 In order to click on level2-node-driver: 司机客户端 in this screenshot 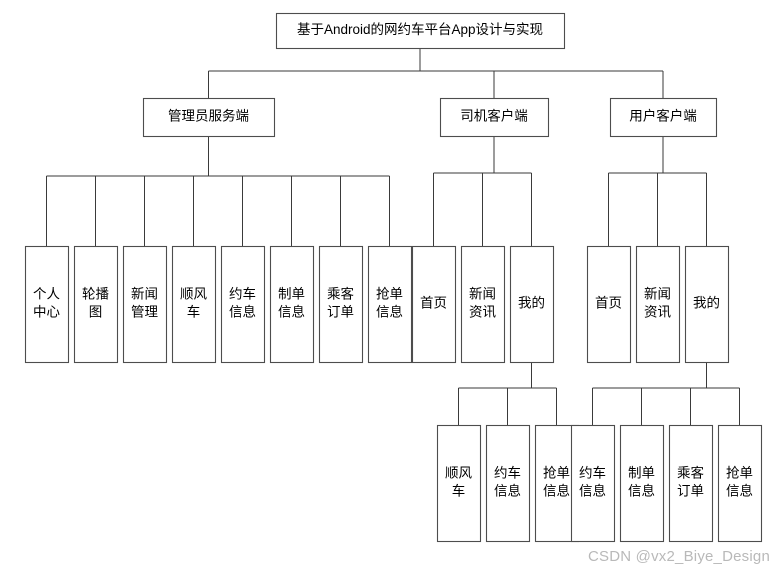, I will do `click(494, 117)`.